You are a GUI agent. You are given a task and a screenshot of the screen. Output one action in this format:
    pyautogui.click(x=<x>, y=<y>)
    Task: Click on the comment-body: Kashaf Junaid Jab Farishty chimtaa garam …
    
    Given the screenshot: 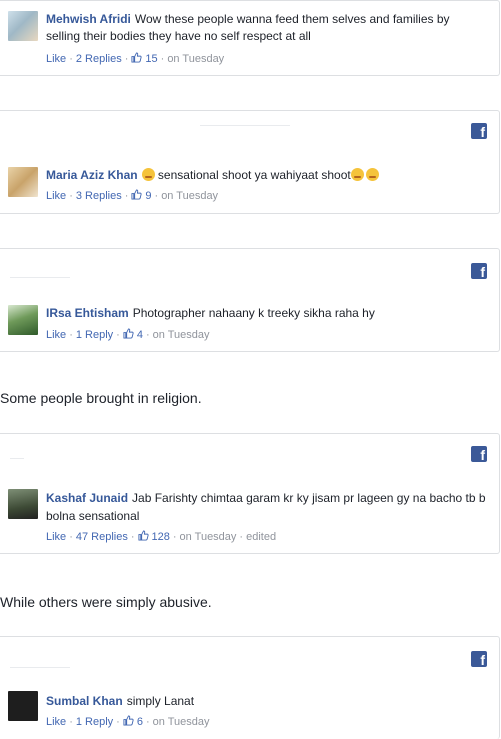 What is the action you would take?
    pyautogui.click(x=266, y=507)
    